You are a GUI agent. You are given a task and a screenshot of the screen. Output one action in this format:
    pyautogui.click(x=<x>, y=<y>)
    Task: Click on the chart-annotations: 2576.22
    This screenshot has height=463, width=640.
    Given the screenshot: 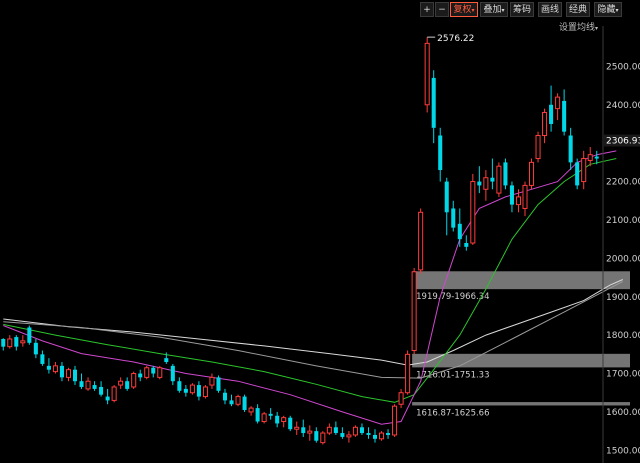 What is the action you would take?
    pyautogui.click(x=450, y=39)
    